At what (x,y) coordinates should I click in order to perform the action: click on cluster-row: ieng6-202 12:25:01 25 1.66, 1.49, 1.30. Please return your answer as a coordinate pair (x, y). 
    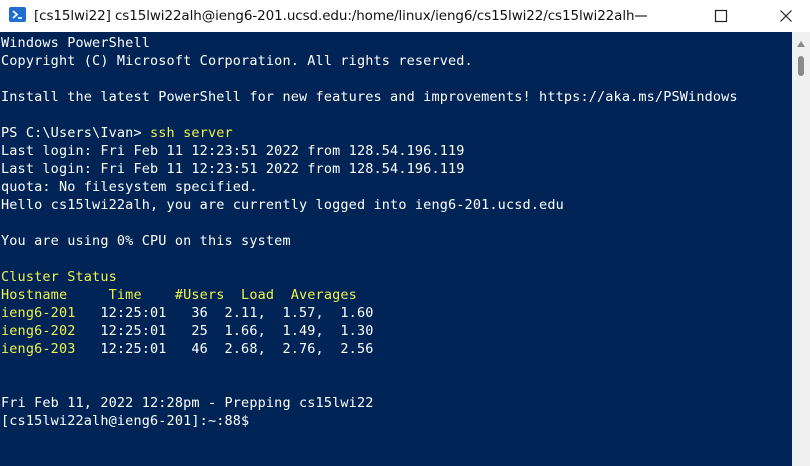
    Looking at the image, I should click on (187, 331).